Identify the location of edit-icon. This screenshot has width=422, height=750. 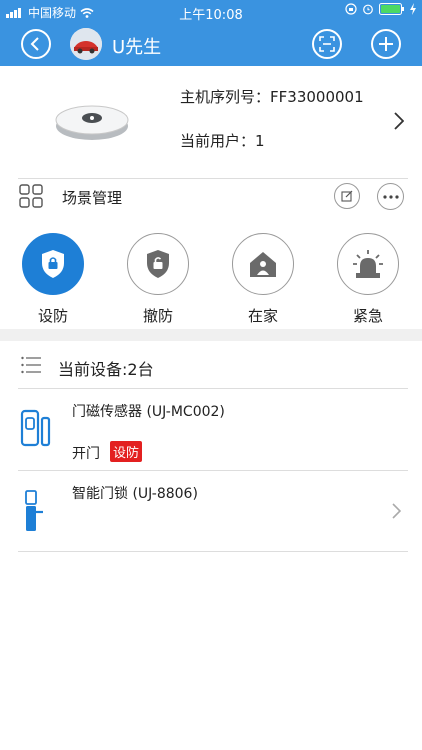
(347, 196).